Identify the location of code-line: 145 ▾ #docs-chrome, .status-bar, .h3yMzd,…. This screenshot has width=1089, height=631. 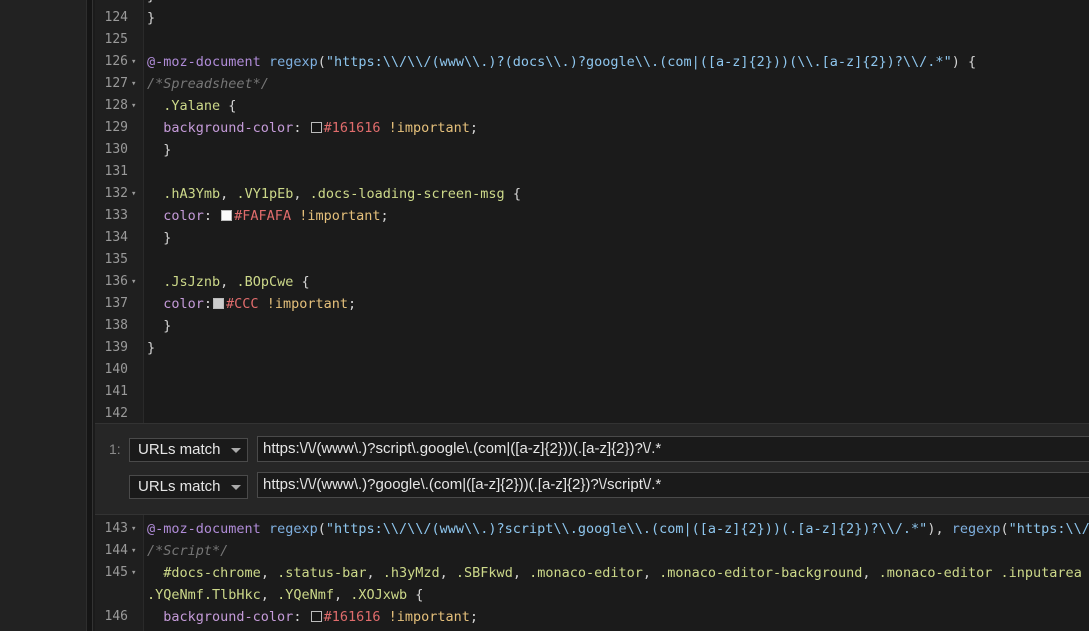
(592, 573).